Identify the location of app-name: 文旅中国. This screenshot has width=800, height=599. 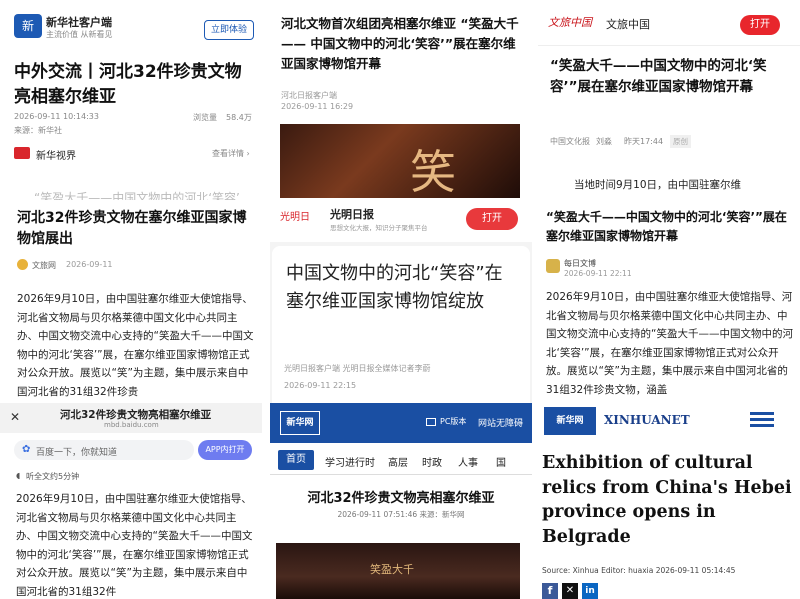
(628, 24).